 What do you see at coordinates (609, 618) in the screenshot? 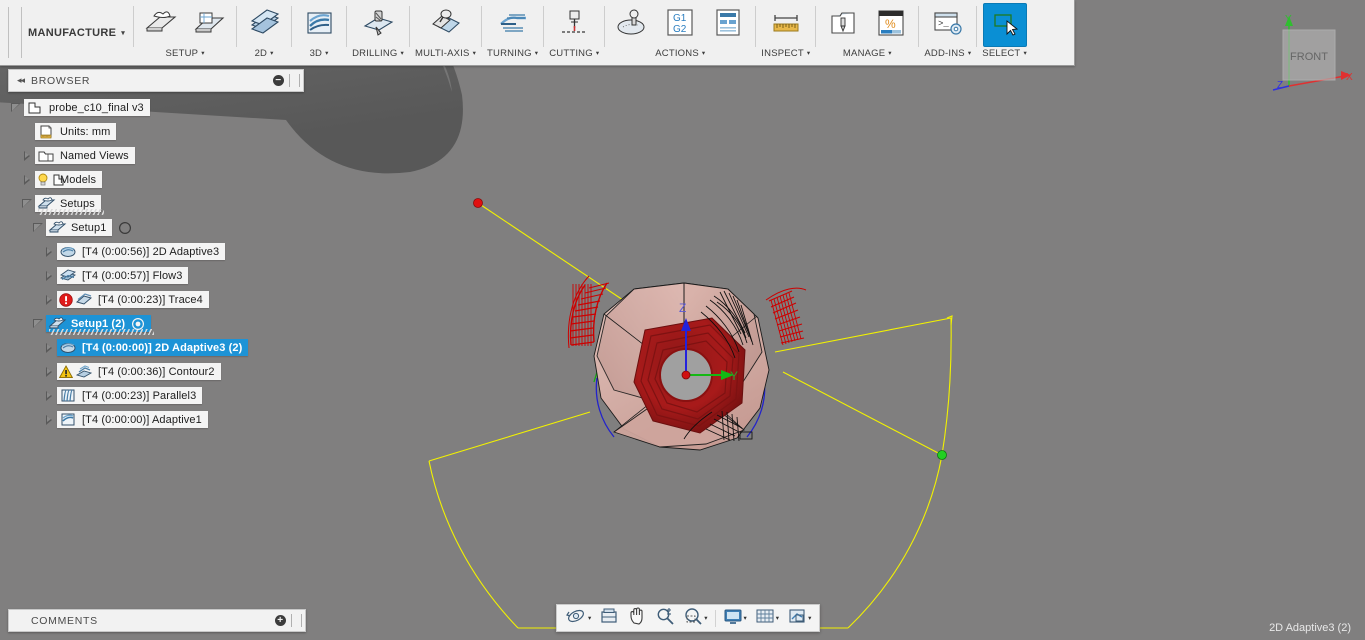
I see `look-at-button` at bounding box center [609, 618].